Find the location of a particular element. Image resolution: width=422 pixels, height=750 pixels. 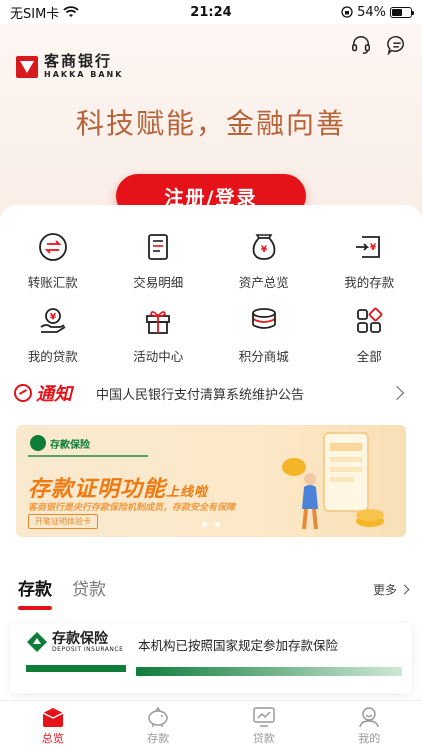

tabbar-label: 存款 is located at coordinates (158, 738).